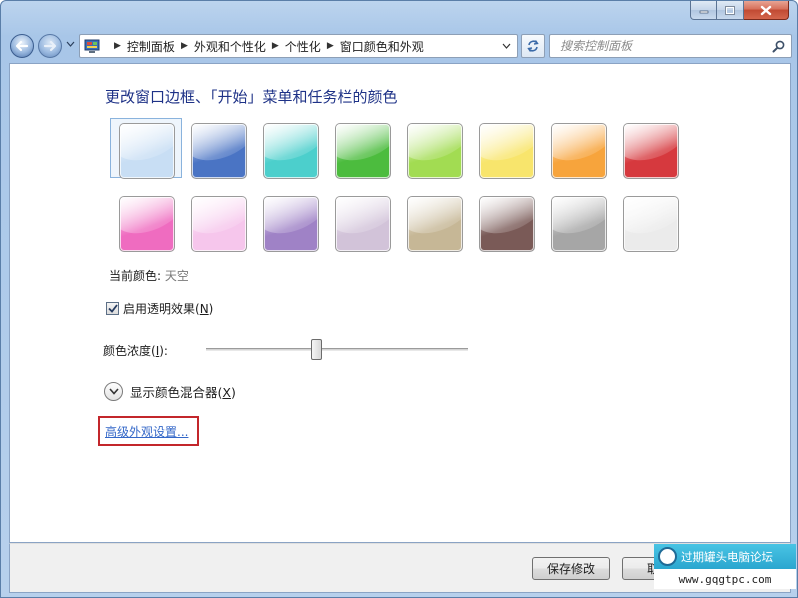 This screenshot has height=598, width=798. I want to click on maximize-button, so click(730, 10).